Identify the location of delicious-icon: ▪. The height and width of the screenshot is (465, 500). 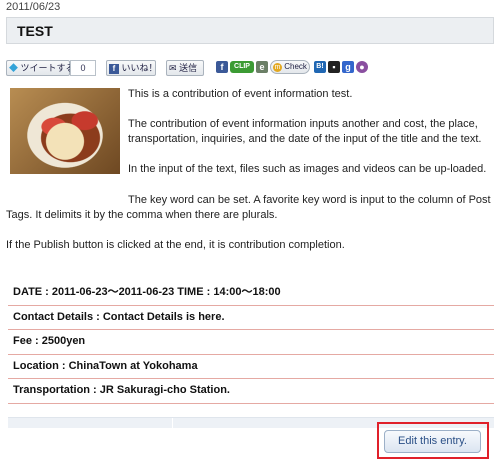
(334, 67).